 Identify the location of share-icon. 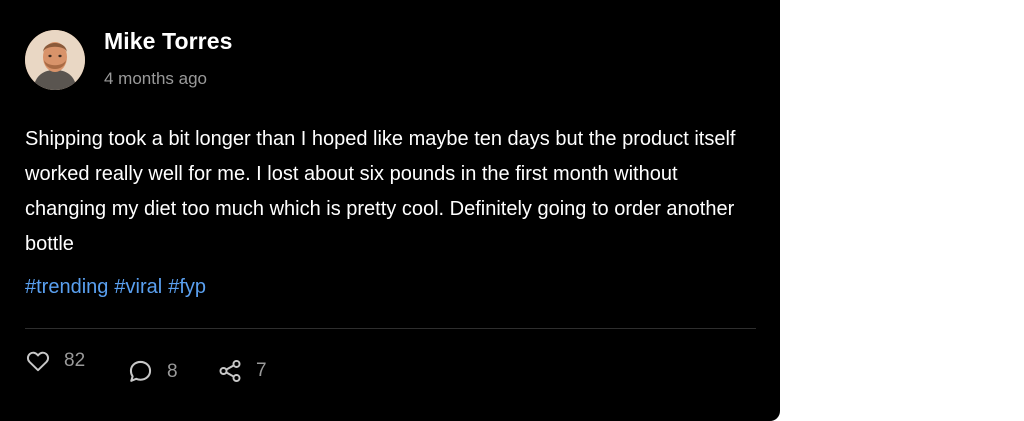
(230, 371).